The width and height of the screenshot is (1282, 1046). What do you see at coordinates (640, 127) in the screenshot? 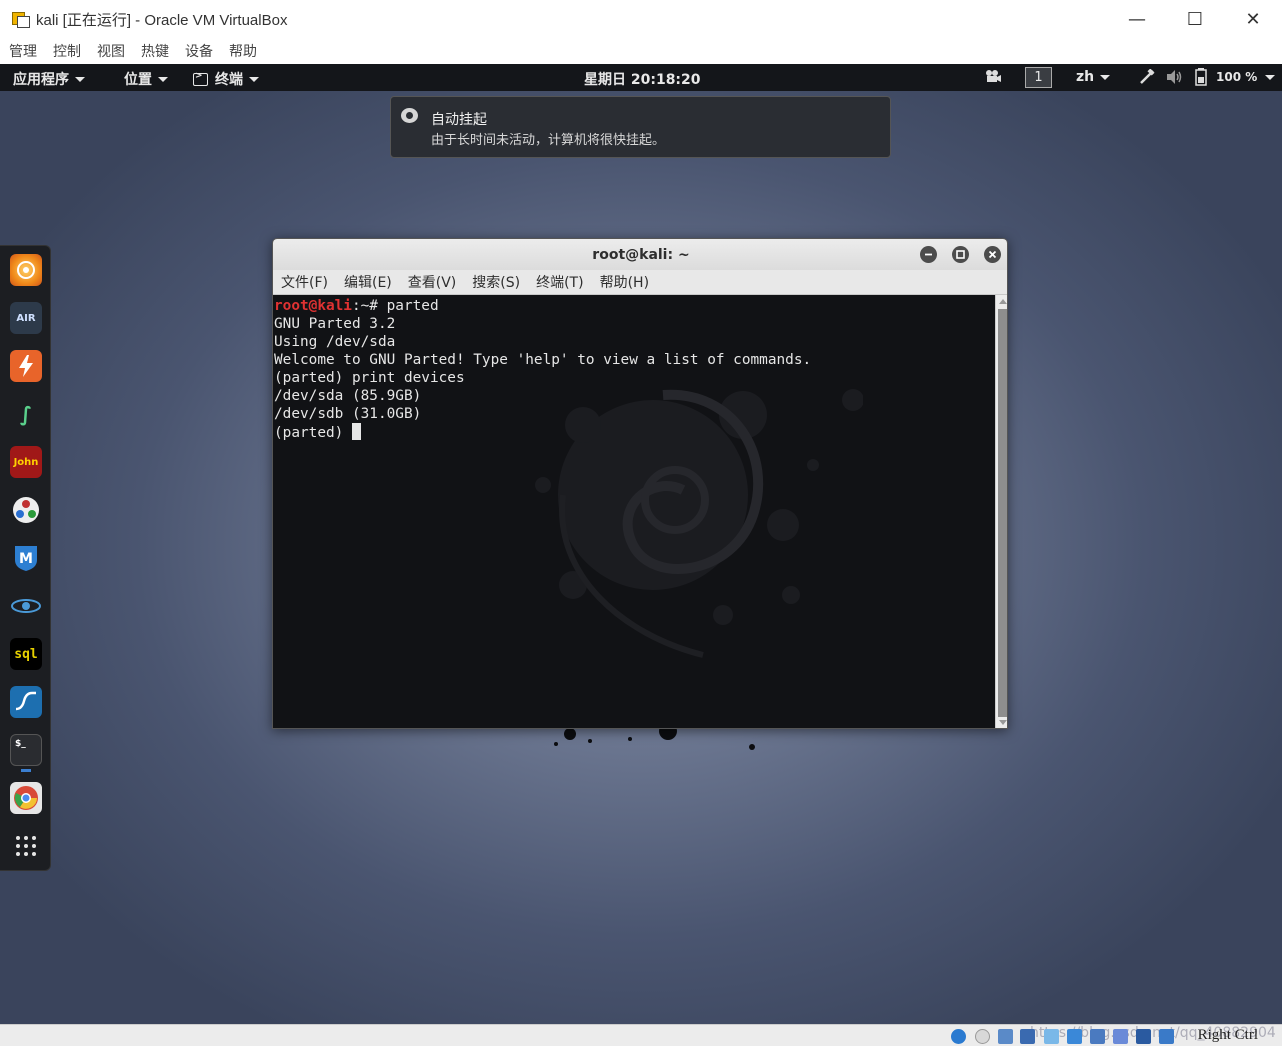
I see `suspend-notification: 自动挂起 由于长时间未活动，计算机将很快挂起。` at bounding box center [640, 127].